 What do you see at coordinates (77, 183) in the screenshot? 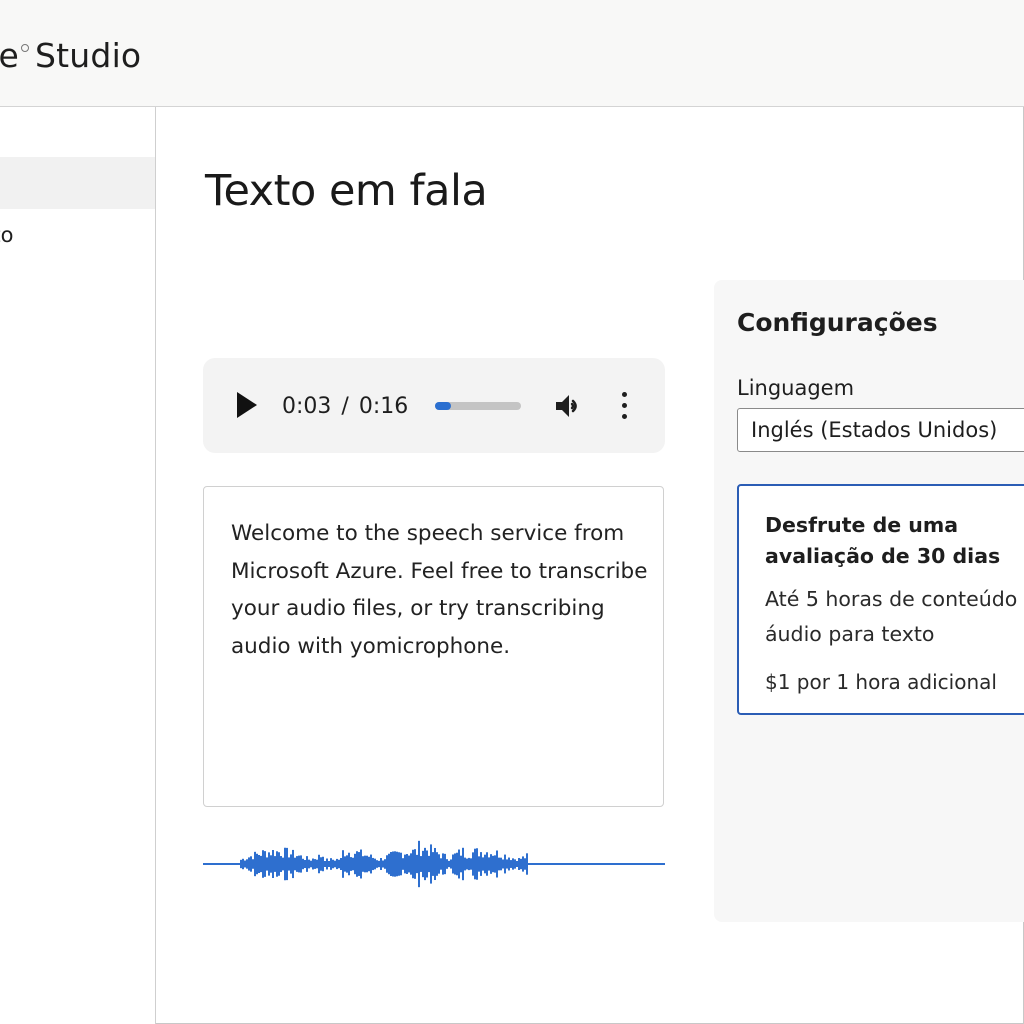
I see `sidebar-item-selected` at bounding box center [77, 183].